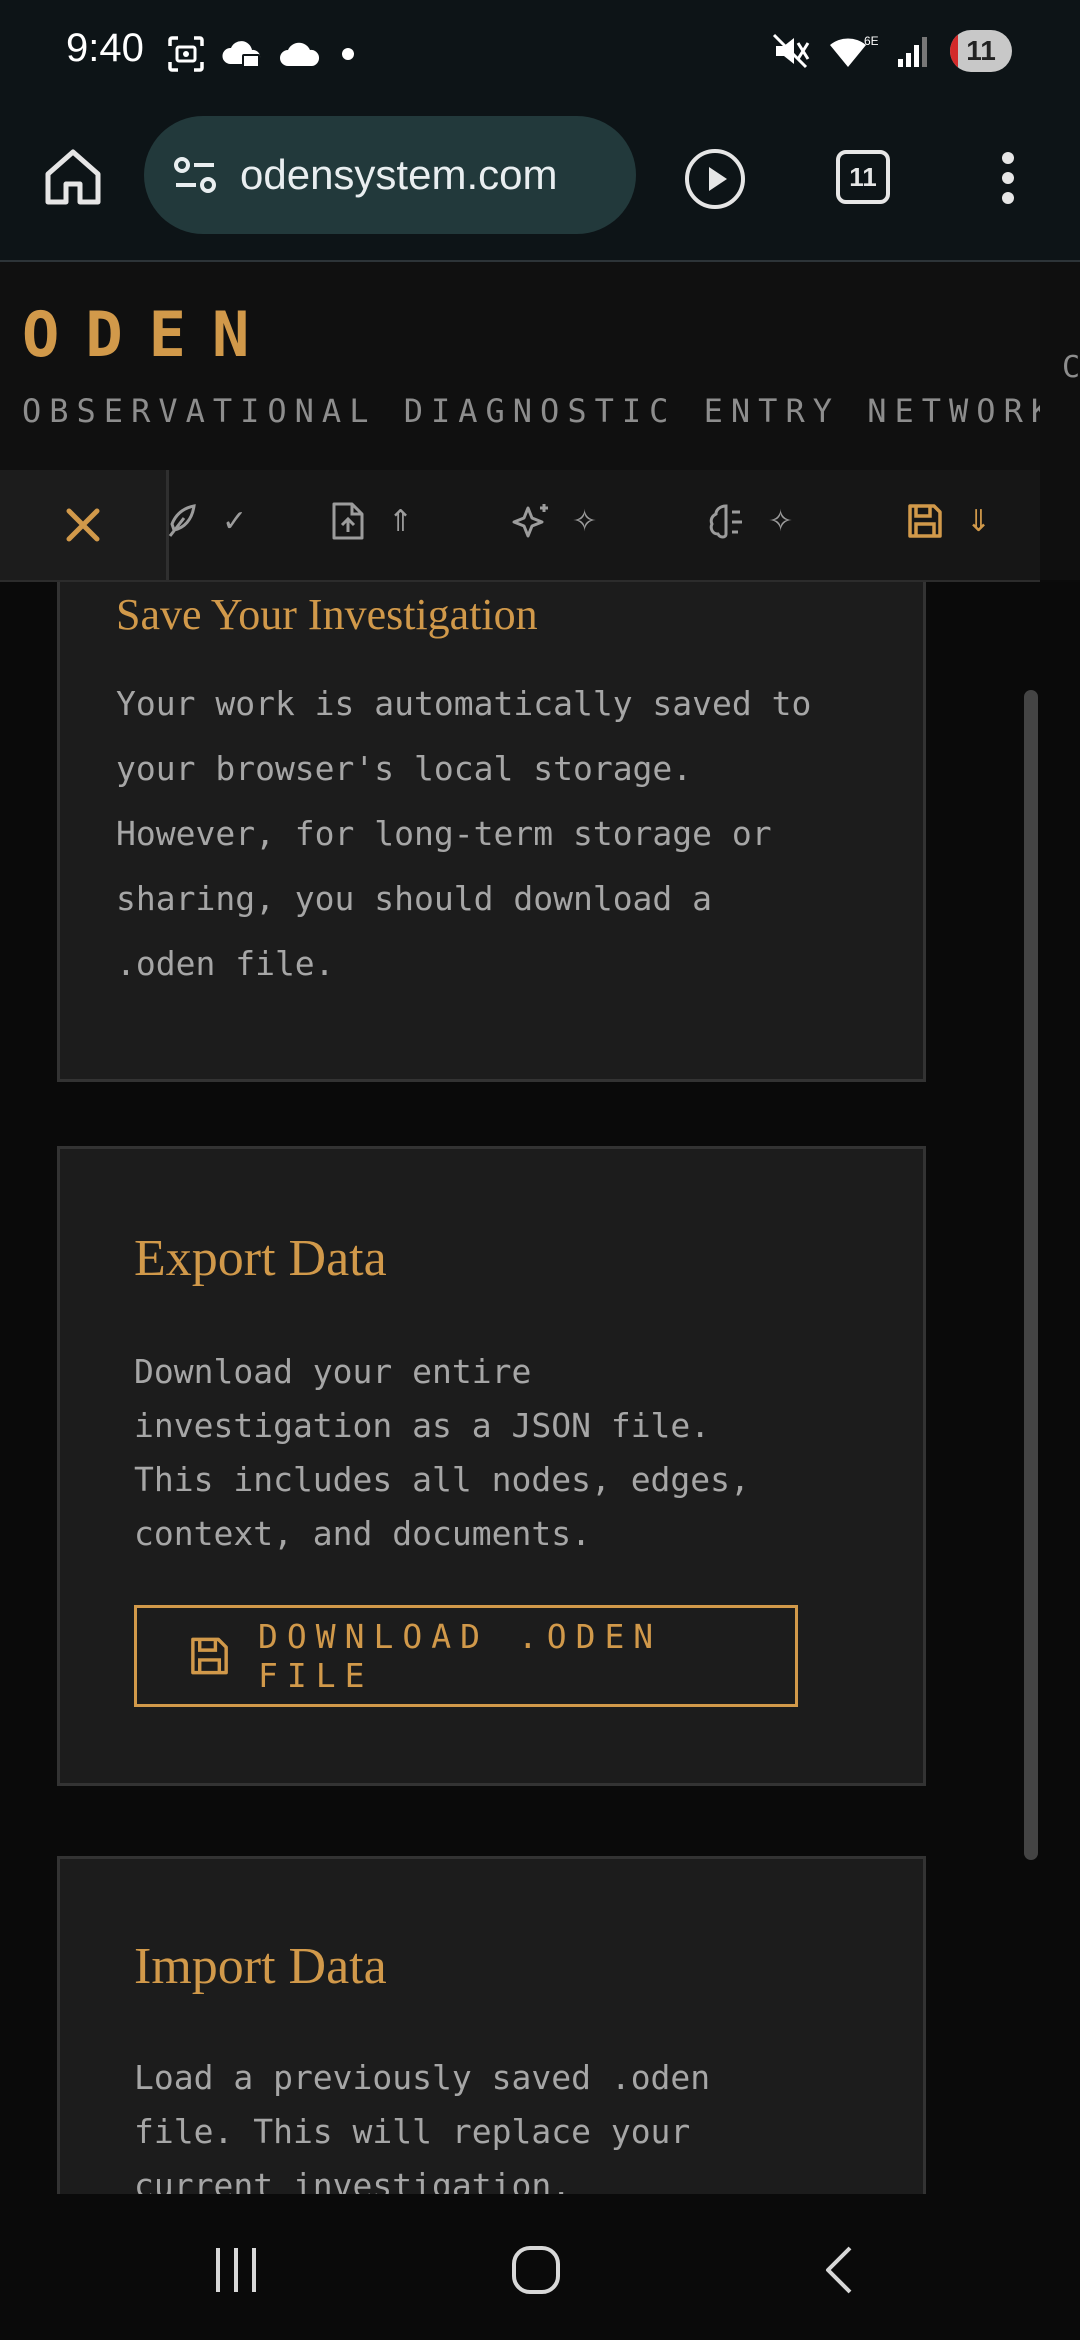 The width and height of the screenshot is (1080, 2340). Describe the element at coordinates (1008, 178) in the screenshot. I see `more-options-icon` at that location.